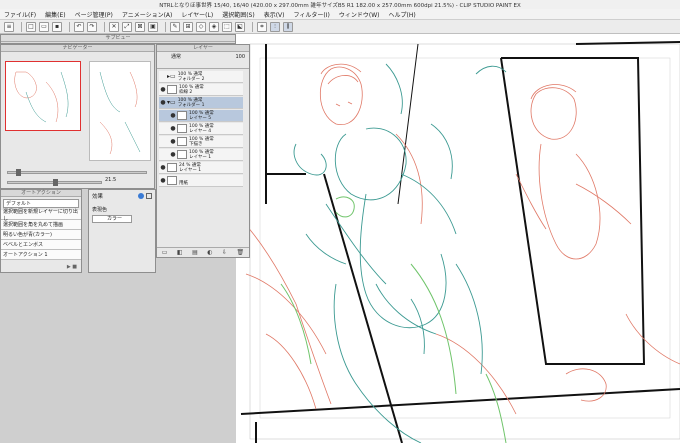 The height and width of the screenshot is (443, 680). I want to click on undo-icon: ↶, so click(79, 26).